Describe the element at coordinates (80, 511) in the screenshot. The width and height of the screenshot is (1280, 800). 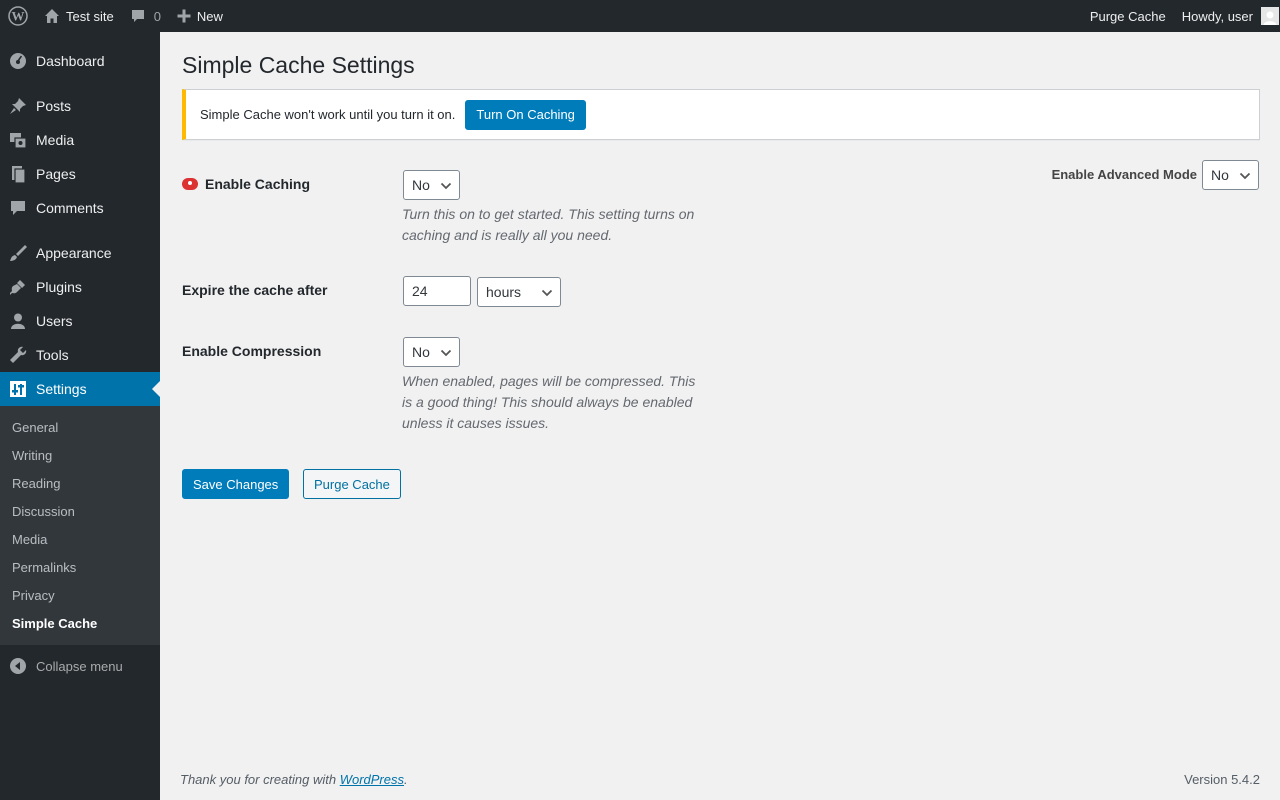
I see `submenu-item-discussion: Discussion` at that location.